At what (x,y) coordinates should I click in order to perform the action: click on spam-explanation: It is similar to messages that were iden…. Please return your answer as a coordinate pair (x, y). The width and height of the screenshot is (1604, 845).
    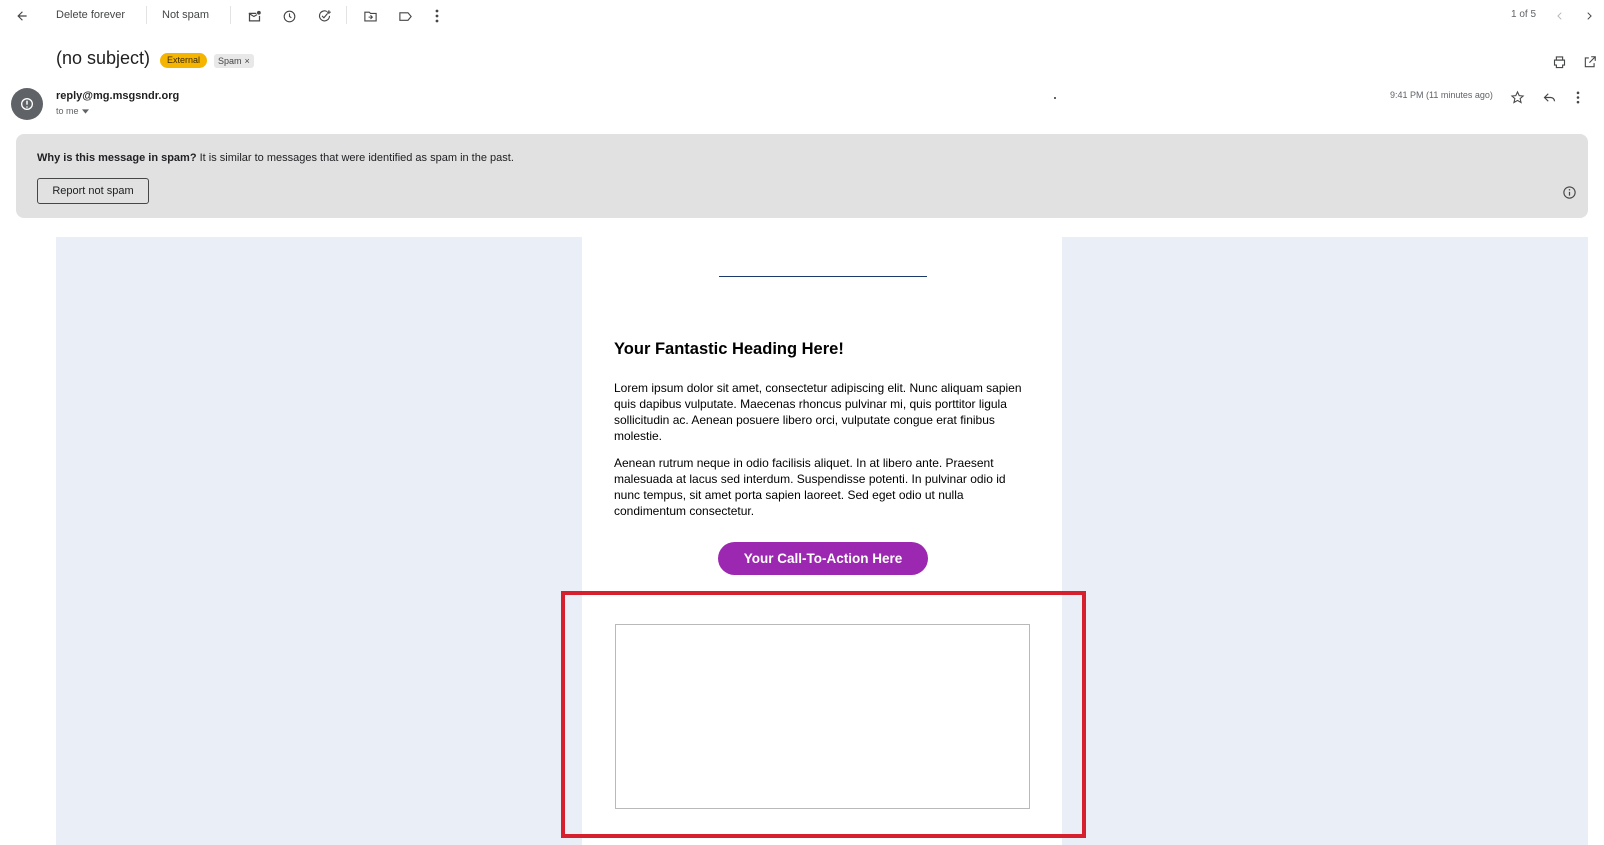
    Looking at the image, I should click on (356, 158).